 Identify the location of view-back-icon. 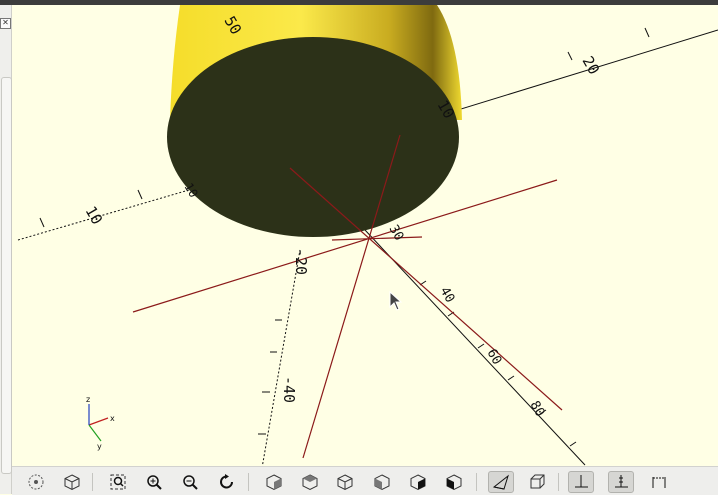
(454, 482).